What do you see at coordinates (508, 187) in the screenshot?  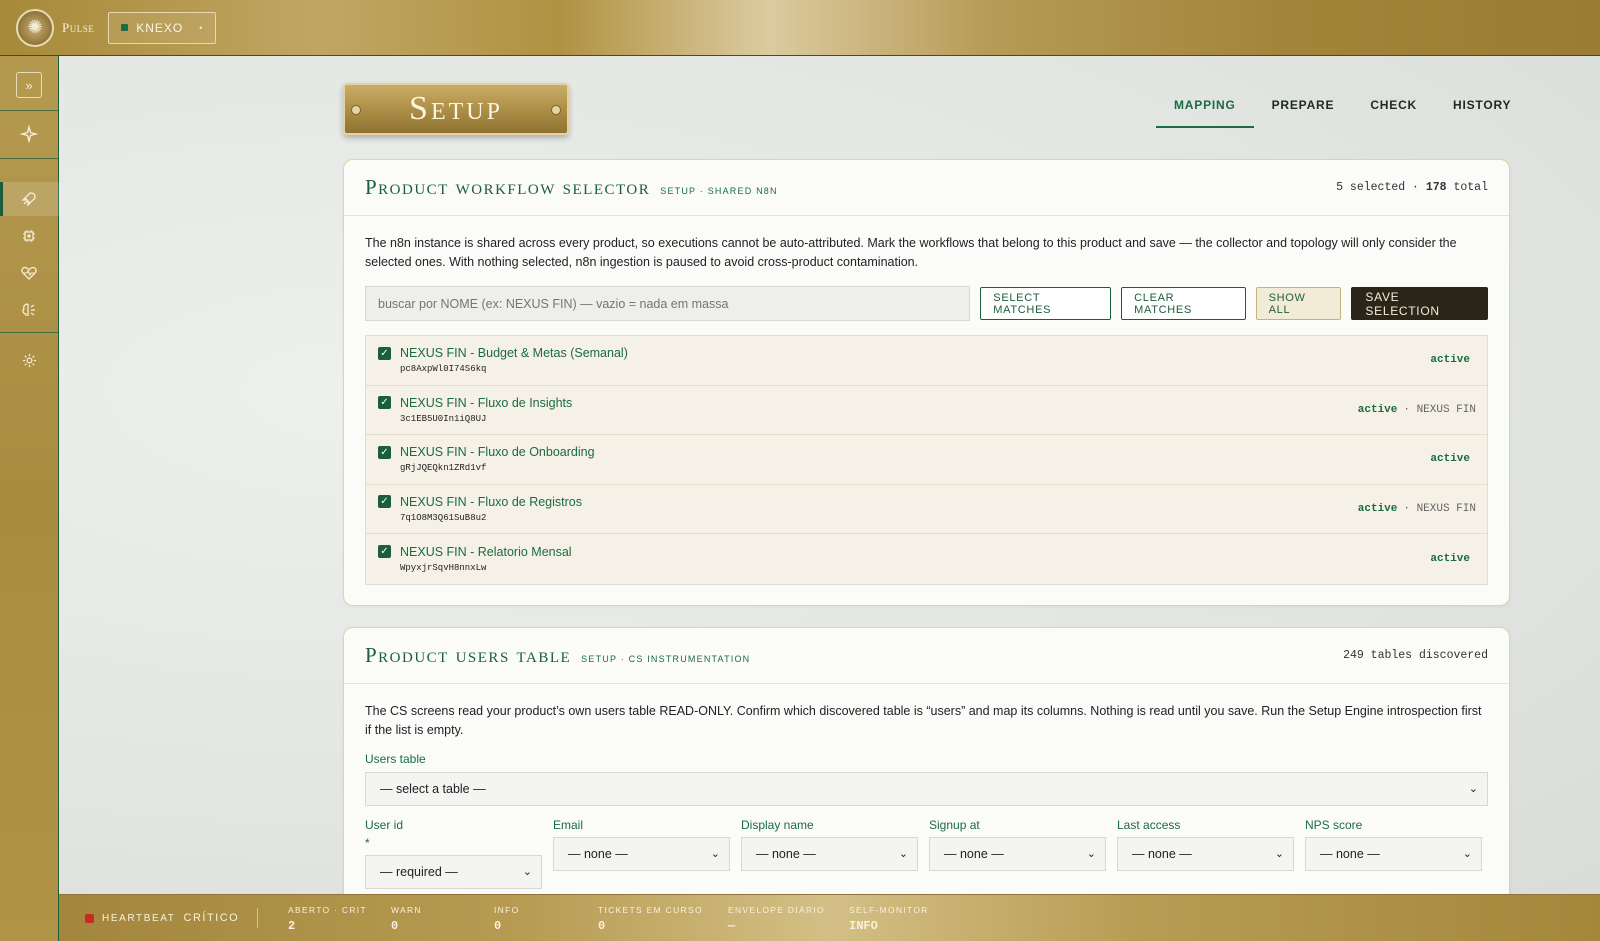 I see `card-title: Product workflow selector` at bounding box center [508, 187].